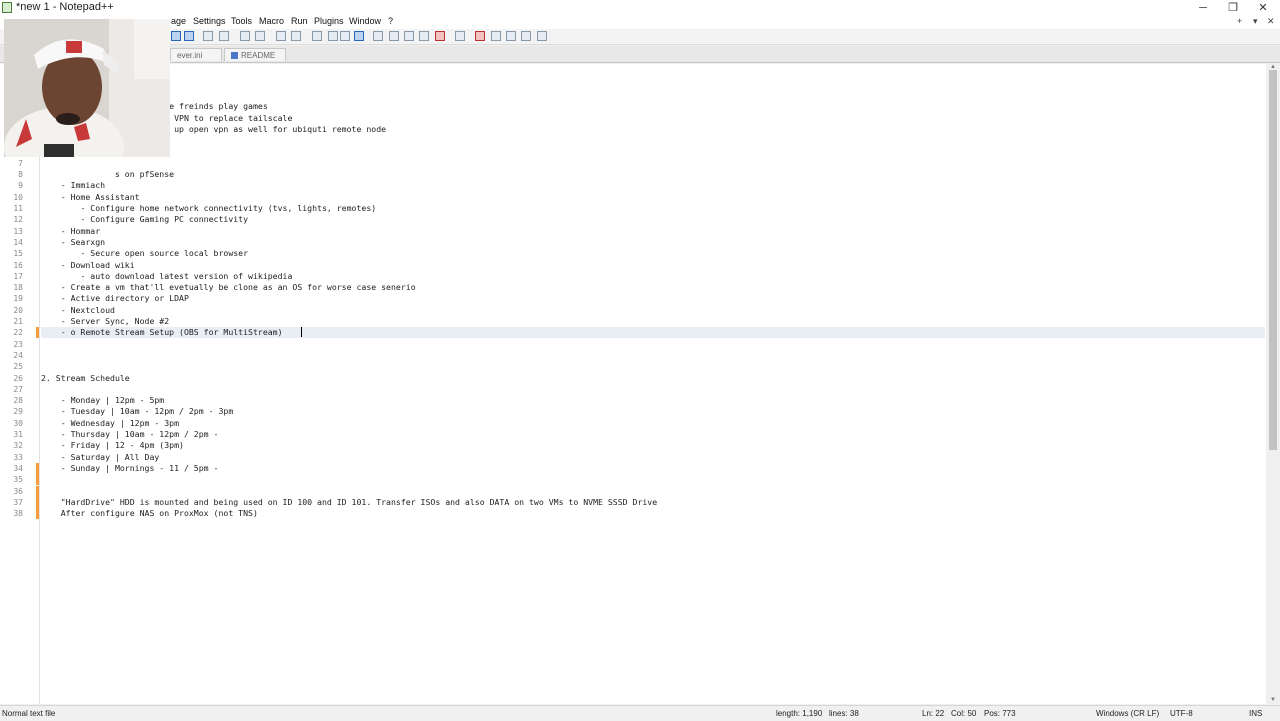  Describe the element at coordinates (234, 56) in the screenshot. I see `document-icon` at that location.